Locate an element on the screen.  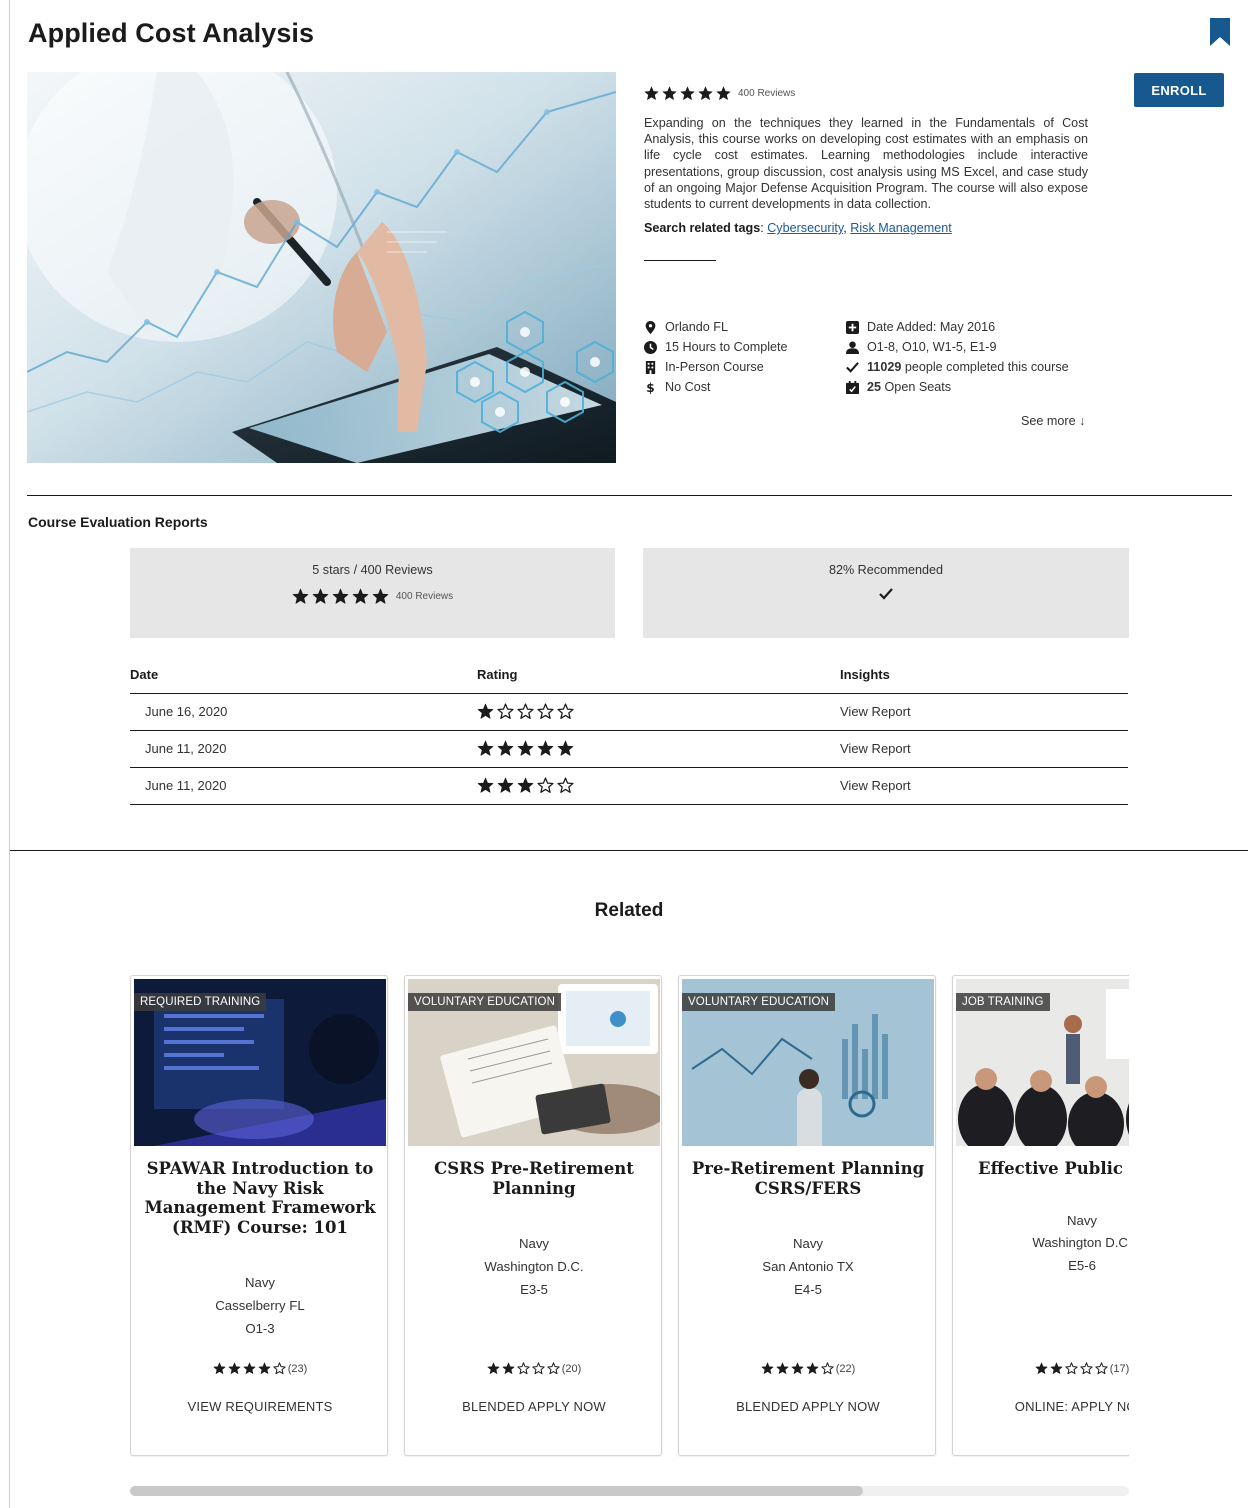
open-seats-count: 25 is located at coordinates (874, 387).